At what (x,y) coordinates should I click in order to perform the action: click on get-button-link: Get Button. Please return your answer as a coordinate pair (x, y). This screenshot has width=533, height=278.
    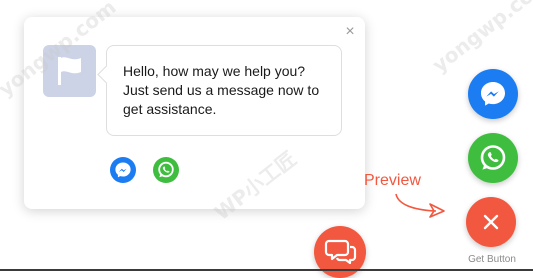
    Looking at the image, I should click on (492, 259).